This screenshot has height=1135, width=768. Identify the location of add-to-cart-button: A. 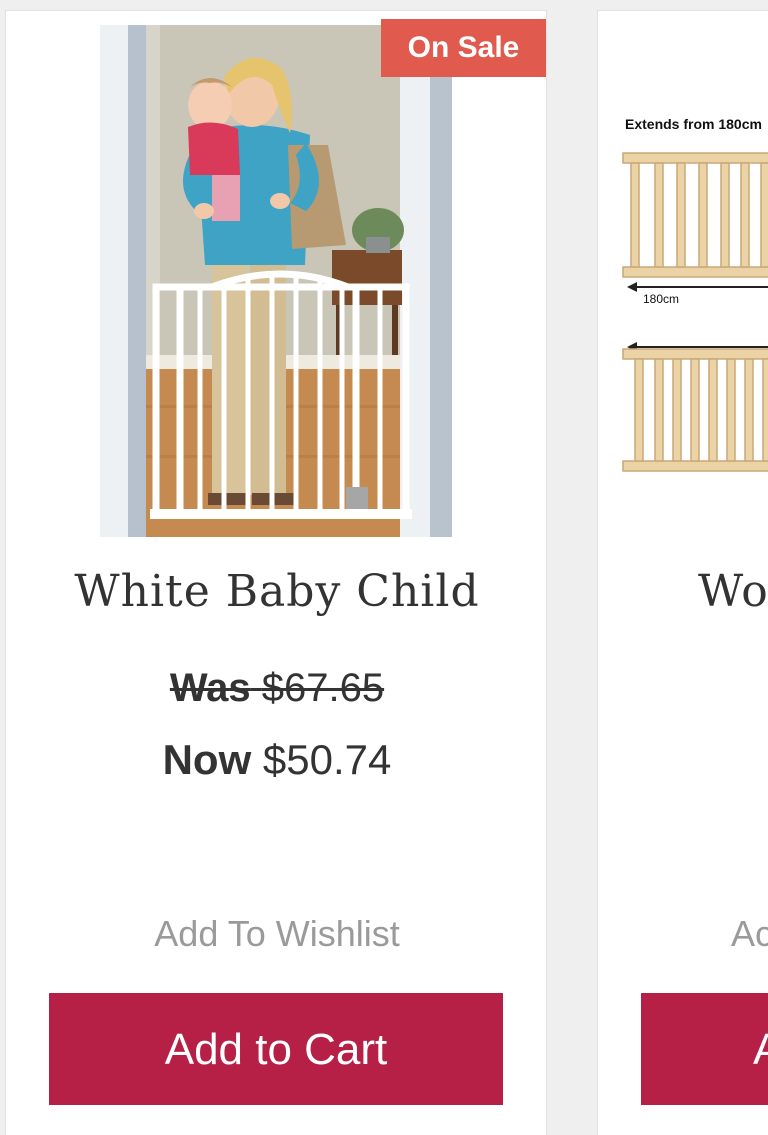
(704, 1049).